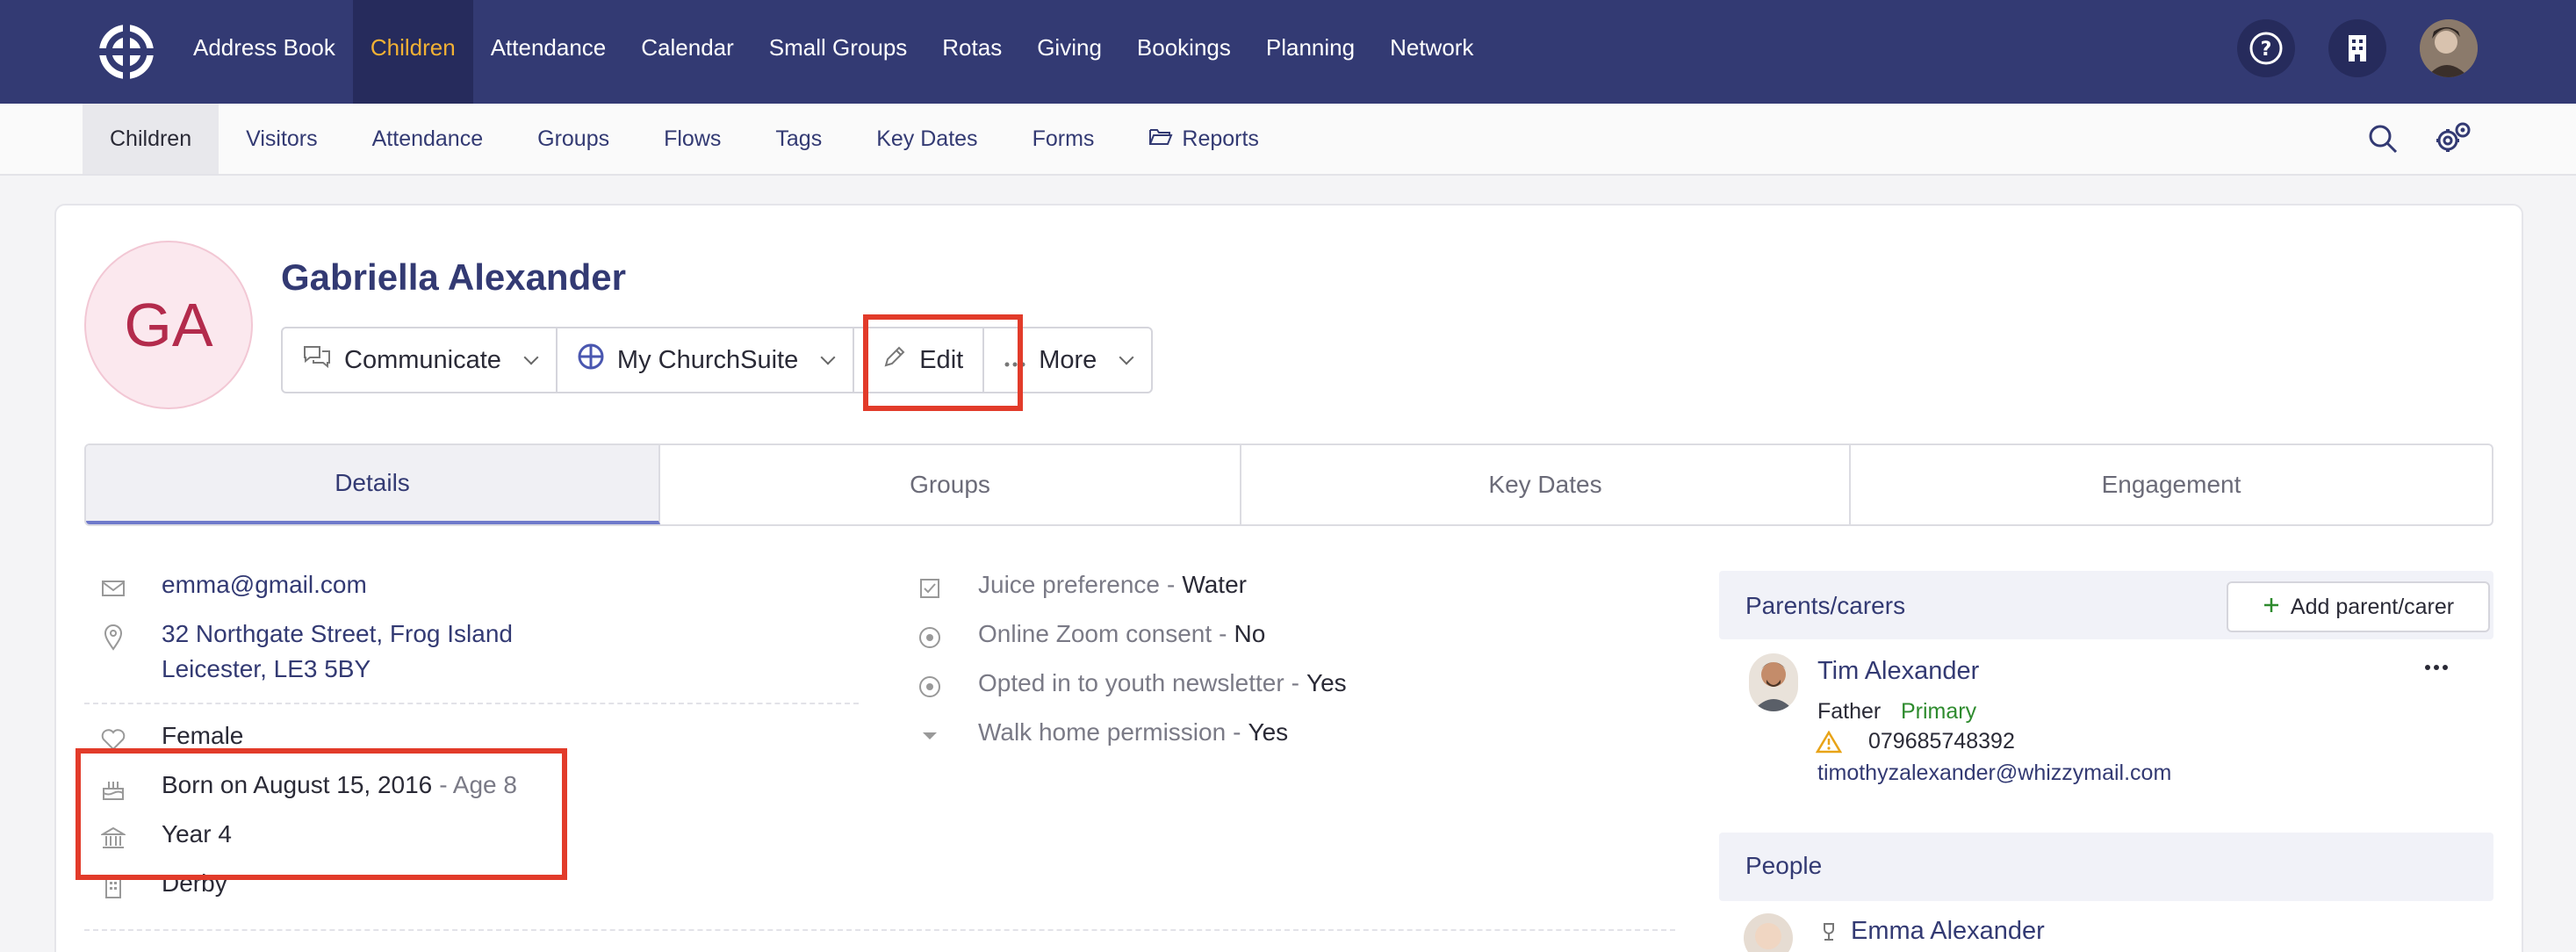 The height and width of the screenshot is (952, 2576). Describe the element at coordinates (453, 277) in the screenshot. I see `profile-name: Gabriella Alexander` at that location.